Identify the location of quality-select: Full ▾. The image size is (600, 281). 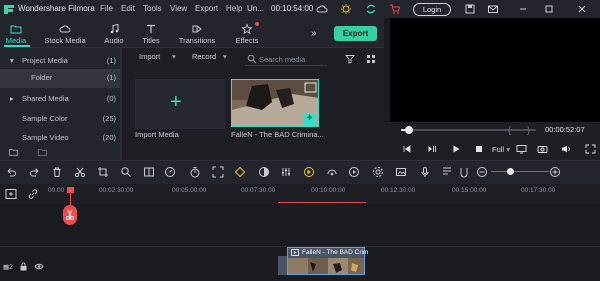
(501, 149).